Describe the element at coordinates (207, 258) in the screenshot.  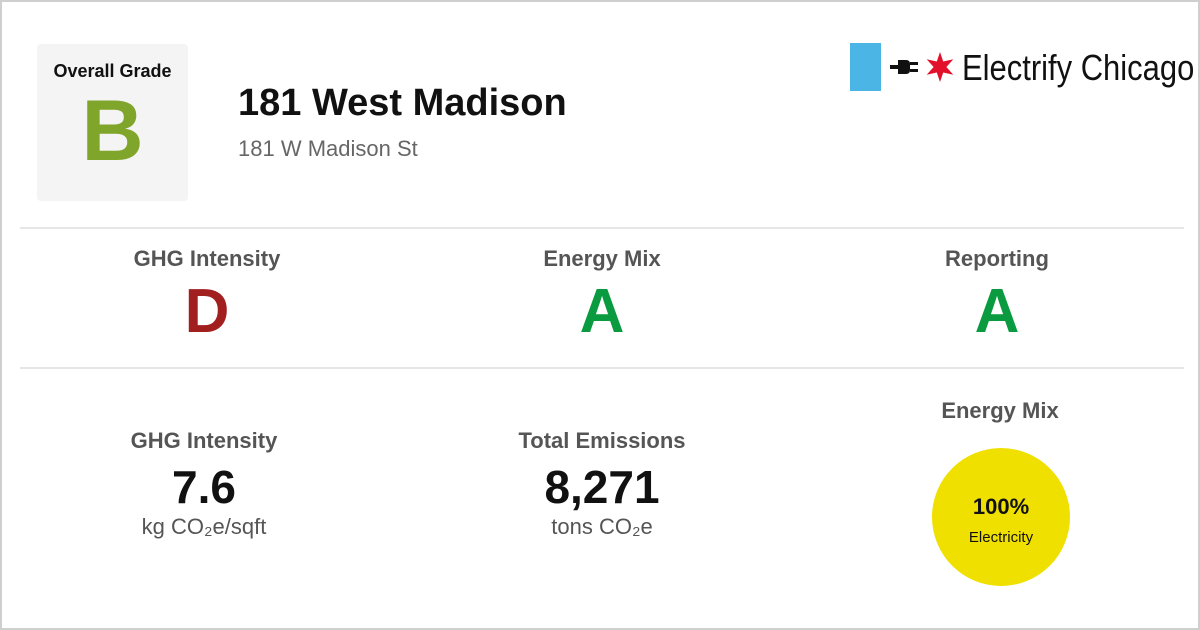
I see `grade-title: GHG Intensity` at that location.